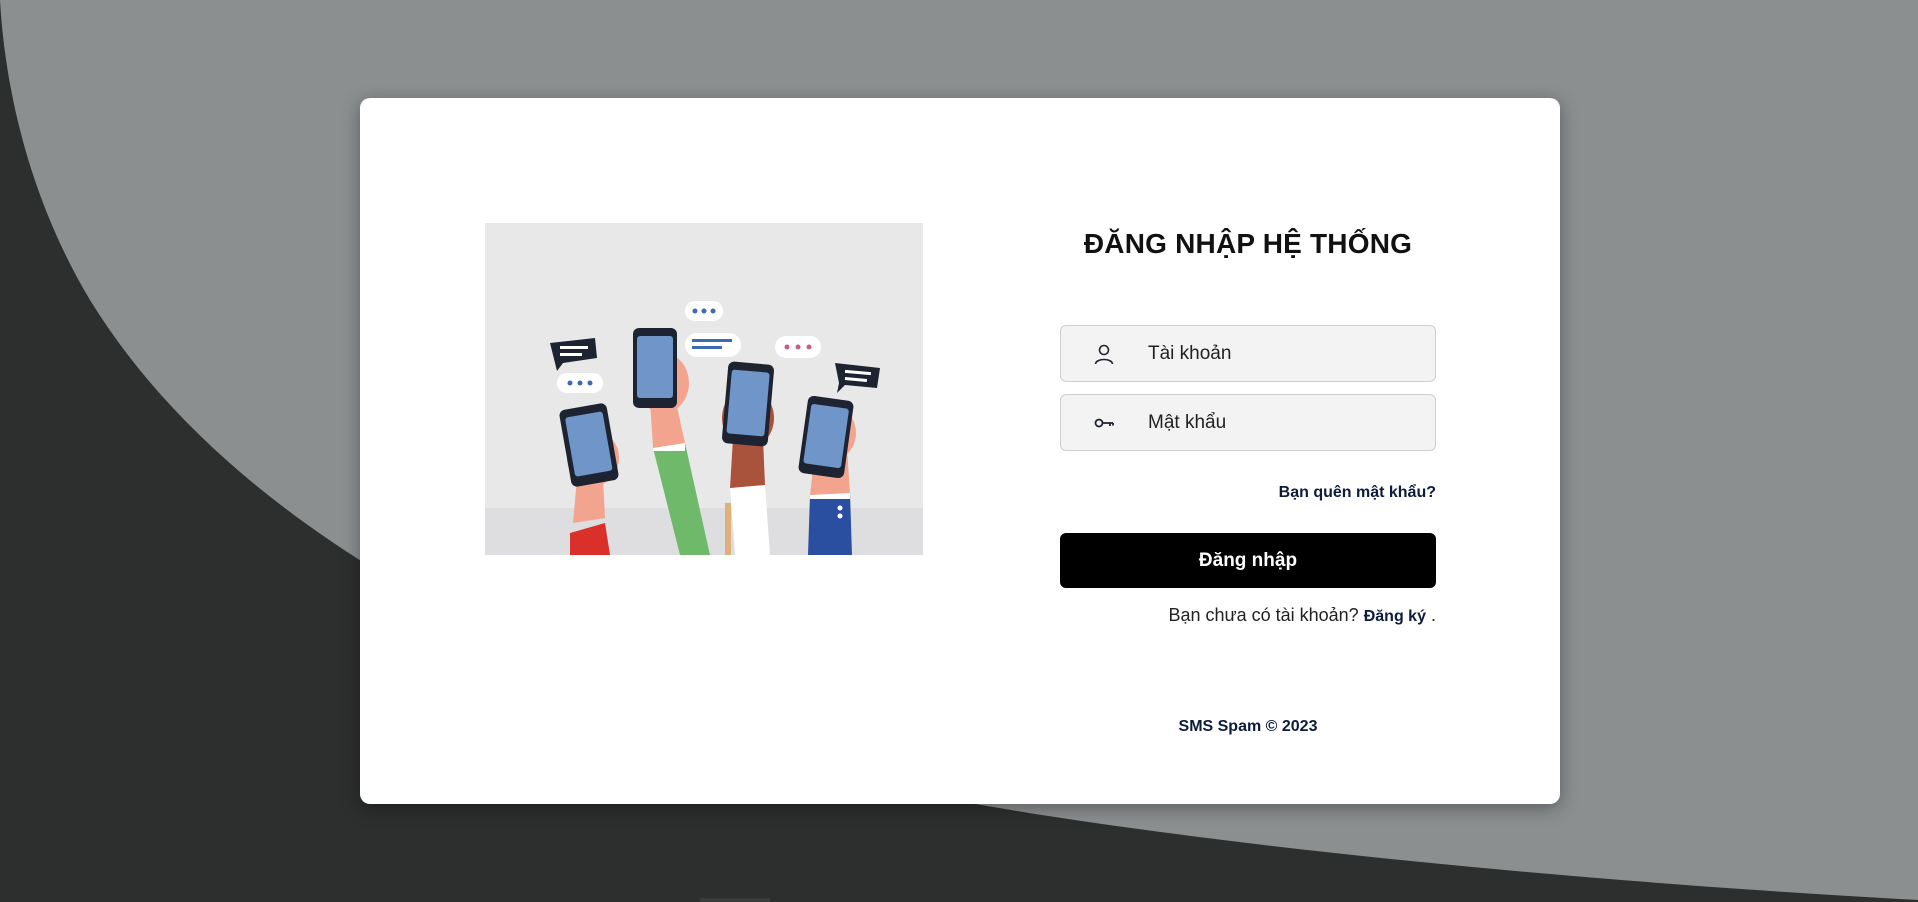 The image size is (1918, 902). What do you see at coordinates (1104, 354) in the screenshot?
I see `user-icon` at bounding box center [1104, 354].